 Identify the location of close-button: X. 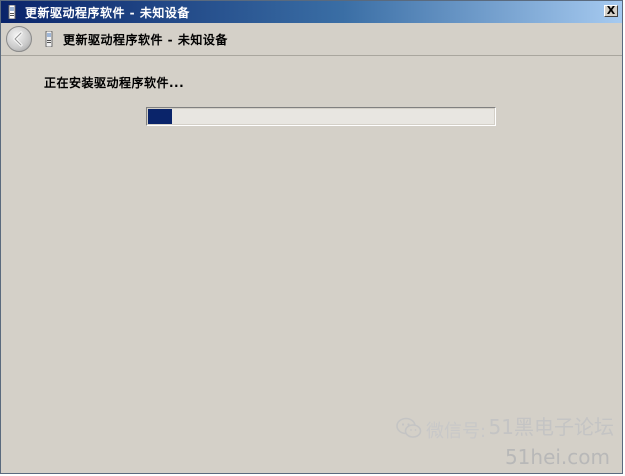
(611, 11).